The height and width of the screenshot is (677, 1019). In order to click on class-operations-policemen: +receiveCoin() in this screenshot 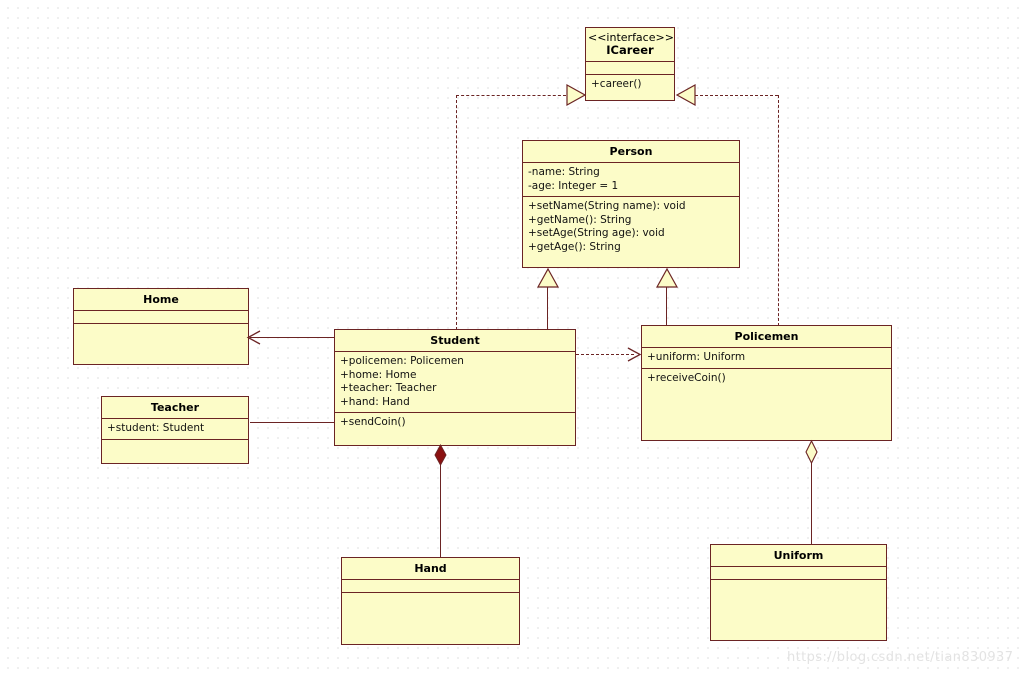, I will do `click(686, 377)`.